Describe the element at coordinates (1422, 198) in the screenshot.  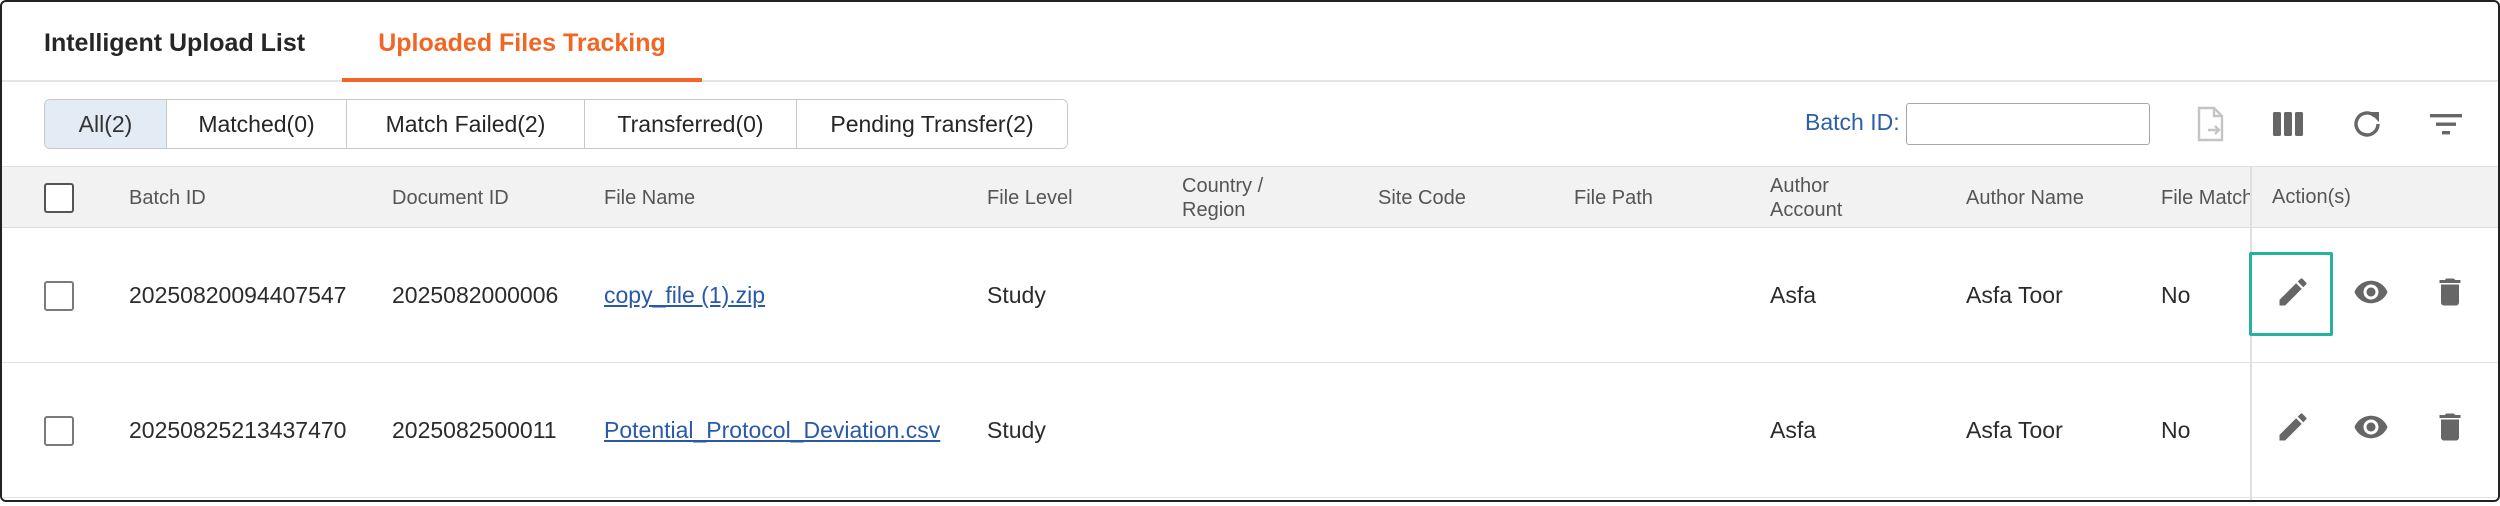
I see `col-site-code: Site Code` at that location.